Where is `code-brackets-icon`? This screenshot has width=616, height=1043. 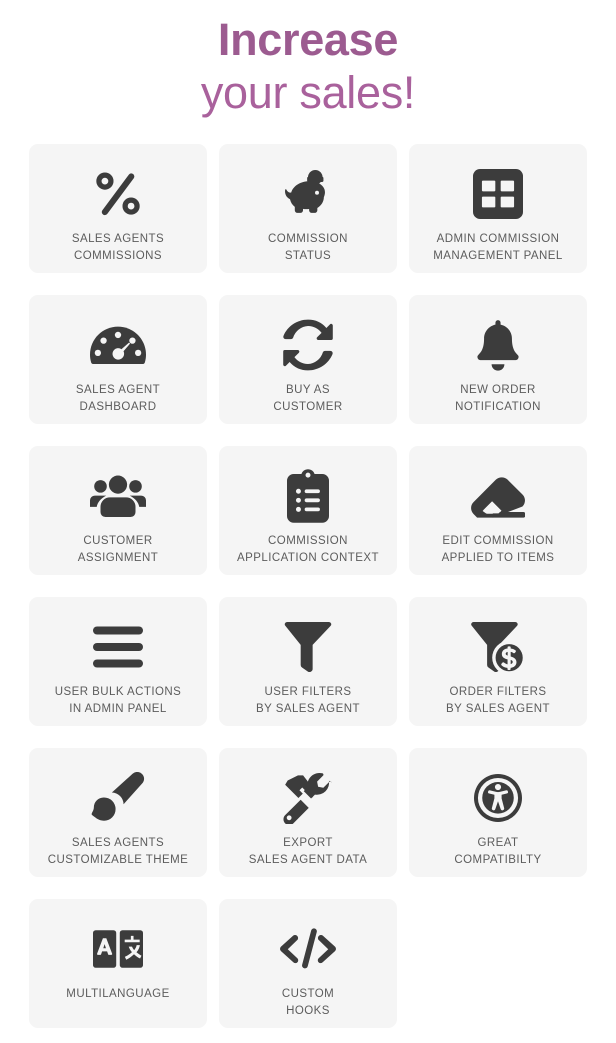
code-brackets-icon is located at coordinates (308, 949).